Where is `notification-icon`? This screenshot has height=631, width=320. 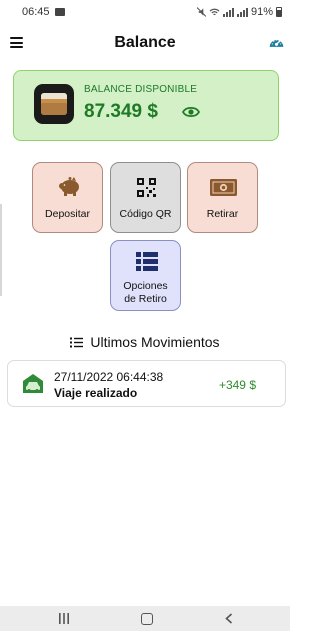
notification-icon is located at coordinates (59, 12).